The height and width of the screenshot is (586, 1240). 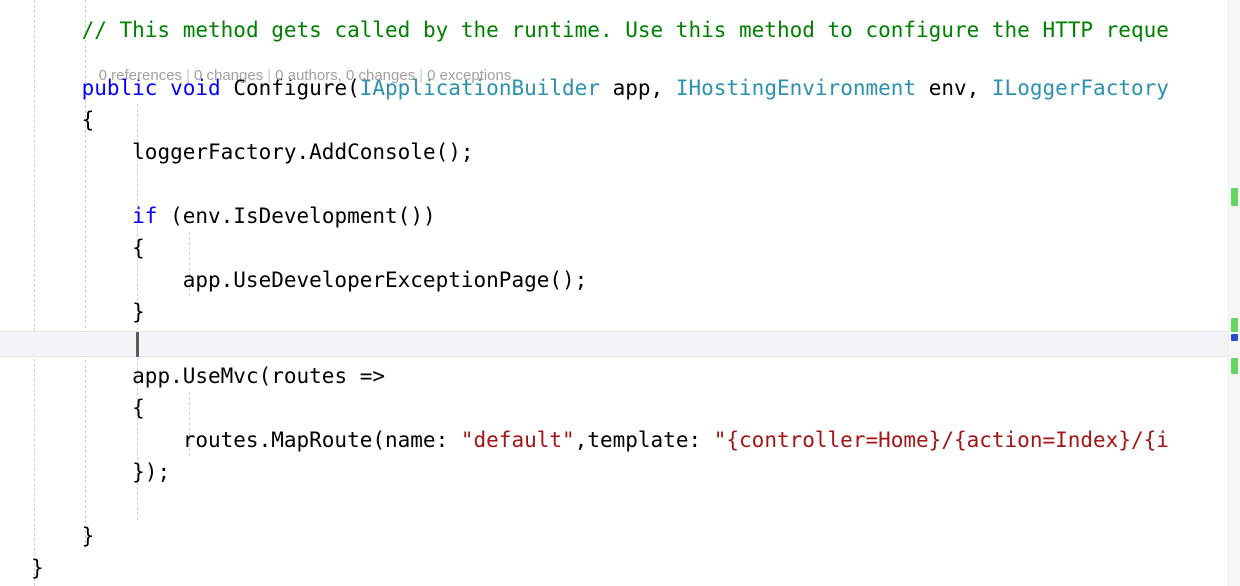 What do you see at coordinates (321, 440) in the screenshot?
I see `code-token: routes.MapRoute(name:` at bounding box center [321, 440].